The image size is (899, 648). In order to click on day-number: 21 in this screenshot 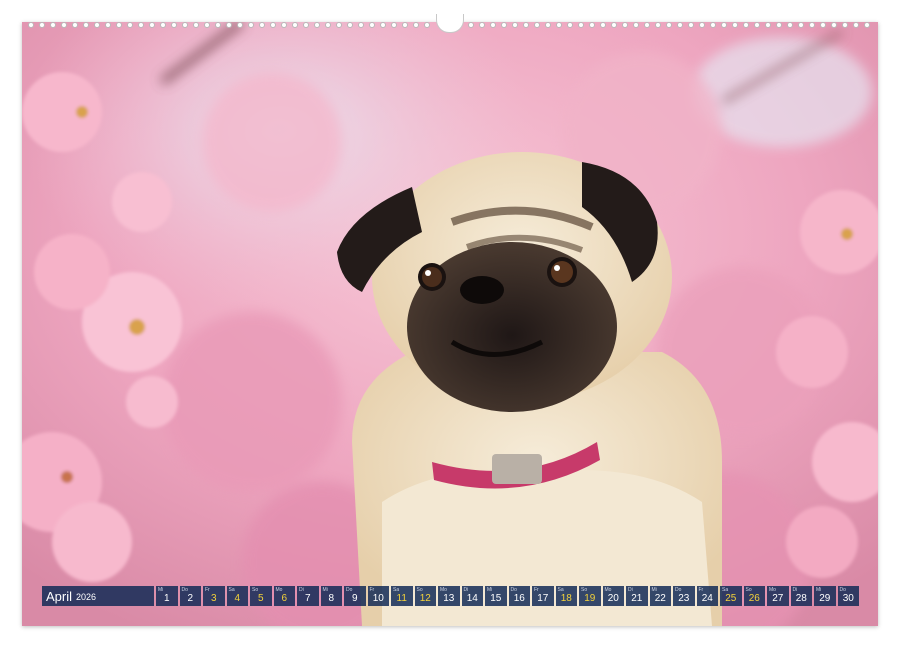, I will do `click(637, 598)`.